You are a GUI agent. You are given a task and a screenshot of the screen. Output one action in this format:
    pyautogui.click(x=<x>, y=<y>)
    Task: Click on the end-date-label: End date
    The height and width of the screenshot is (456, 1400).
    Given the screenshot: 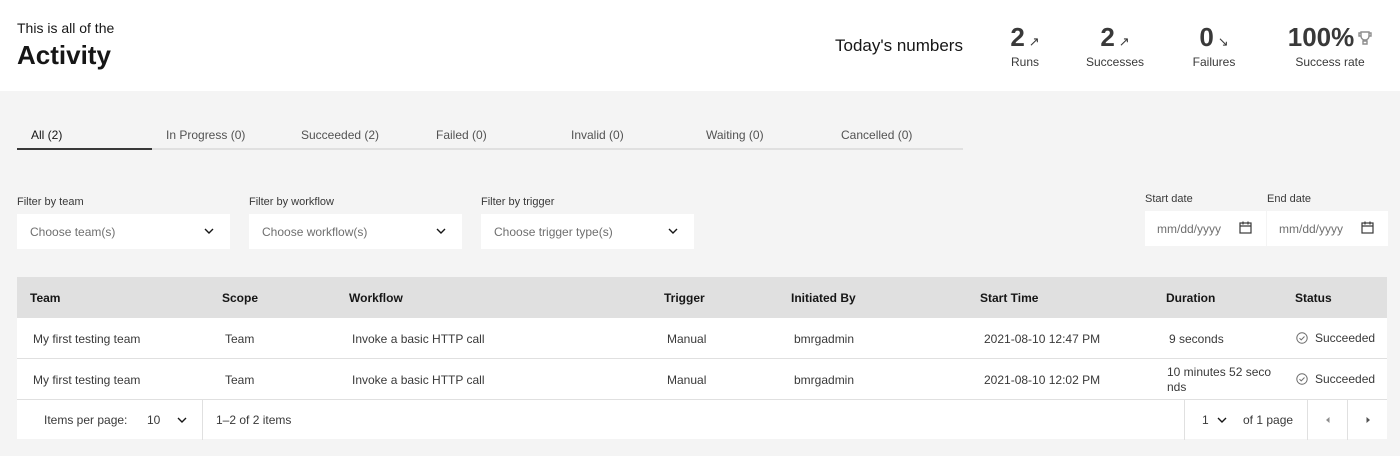 What is the action you would take?
    pyautogui.click(x=1289, y=199)
    